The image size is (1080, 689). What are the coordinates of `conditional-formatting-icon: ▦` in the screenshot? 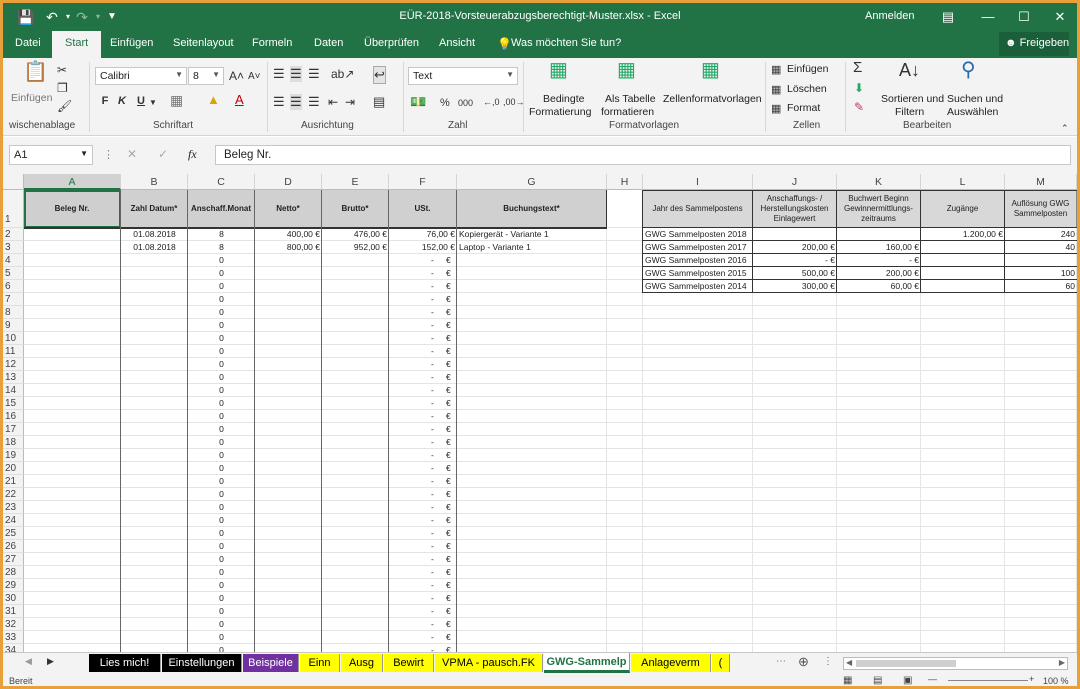 It's located at (558, 70).